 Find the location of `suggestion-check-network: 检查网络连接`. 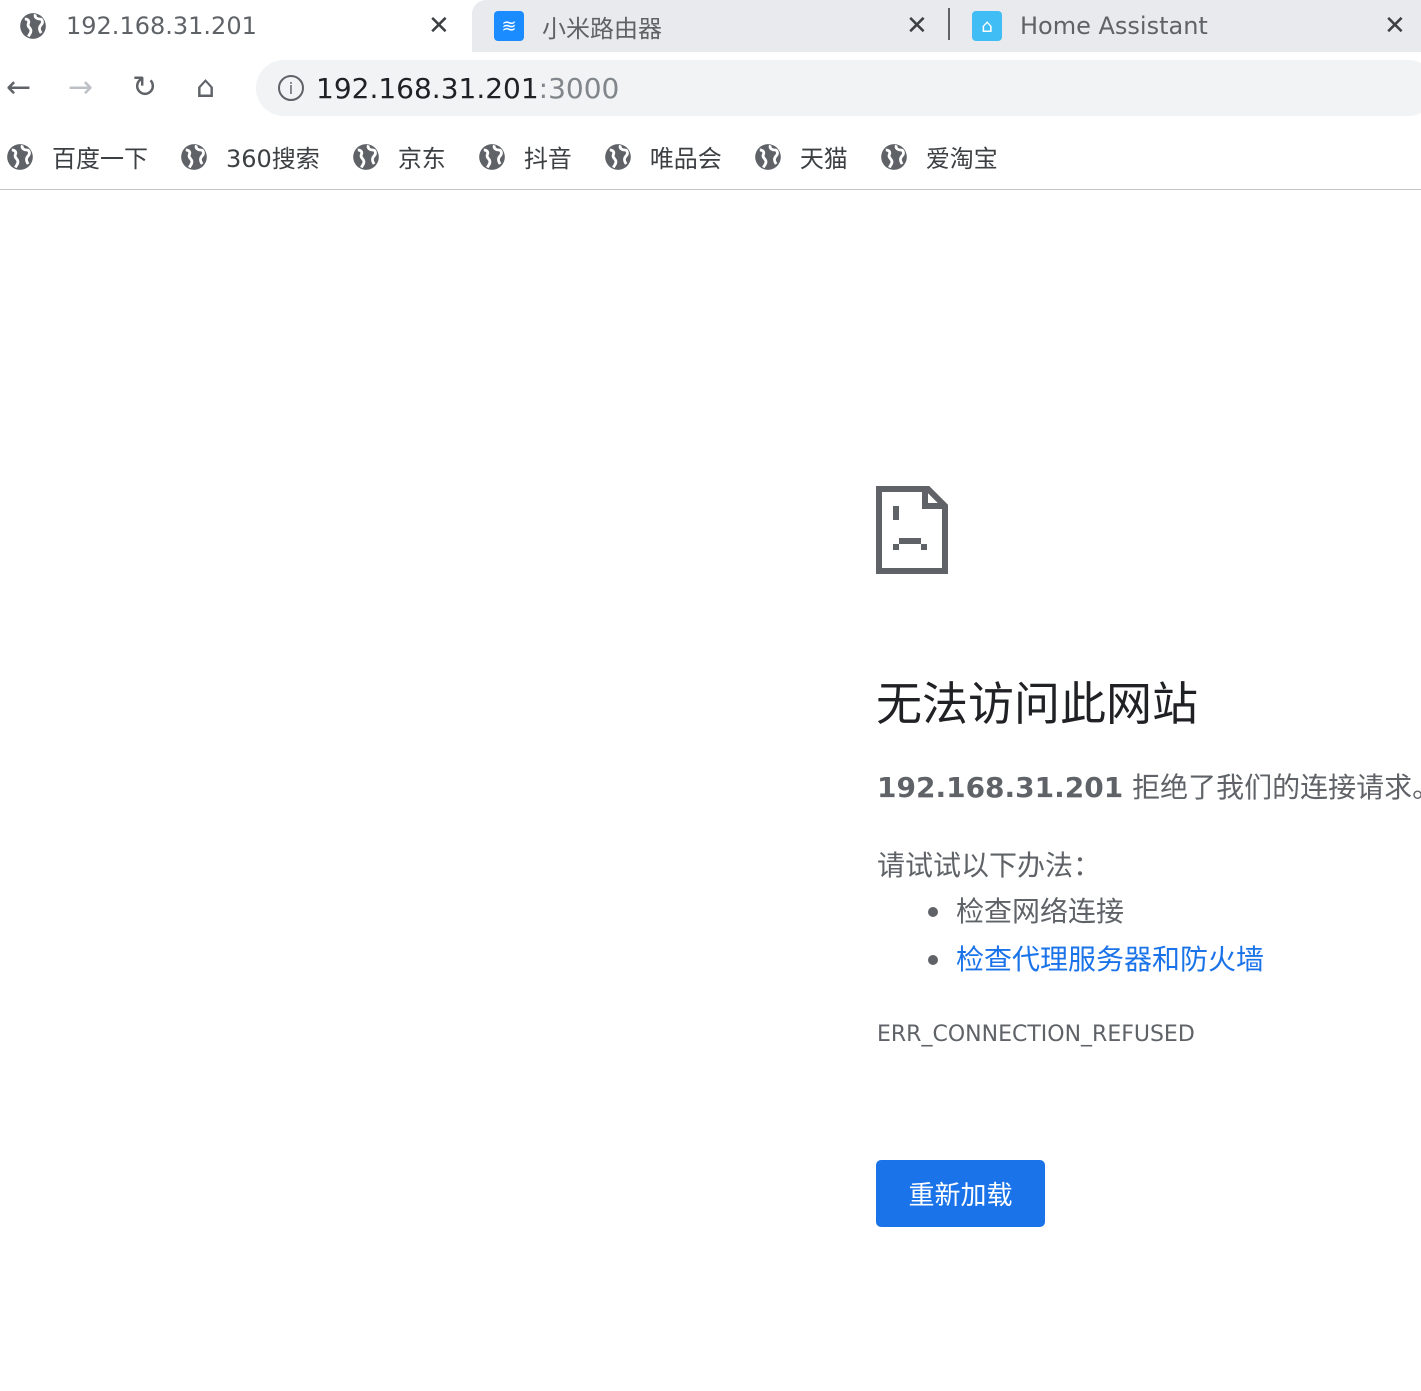

suggestion-check-network: 检查网络连接 is located at coordinates (1095, 914).